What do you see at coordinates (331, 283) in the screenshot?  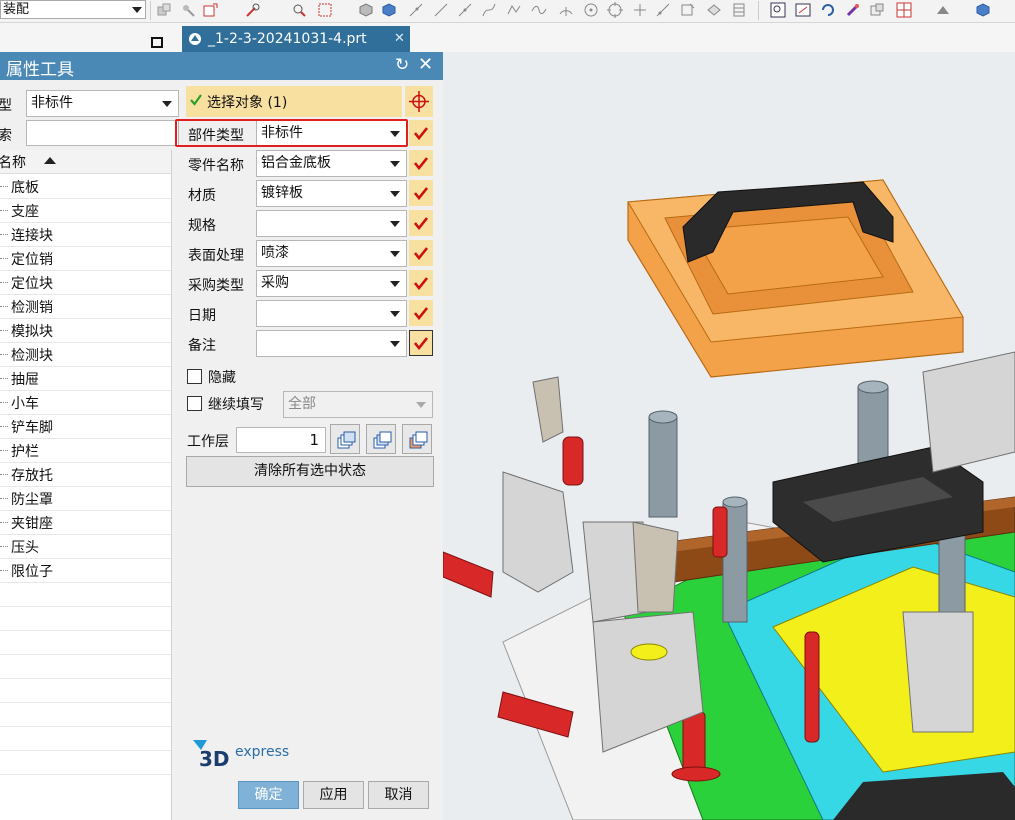 I see `field-combo: 采购` at bounding box center [331, 283].